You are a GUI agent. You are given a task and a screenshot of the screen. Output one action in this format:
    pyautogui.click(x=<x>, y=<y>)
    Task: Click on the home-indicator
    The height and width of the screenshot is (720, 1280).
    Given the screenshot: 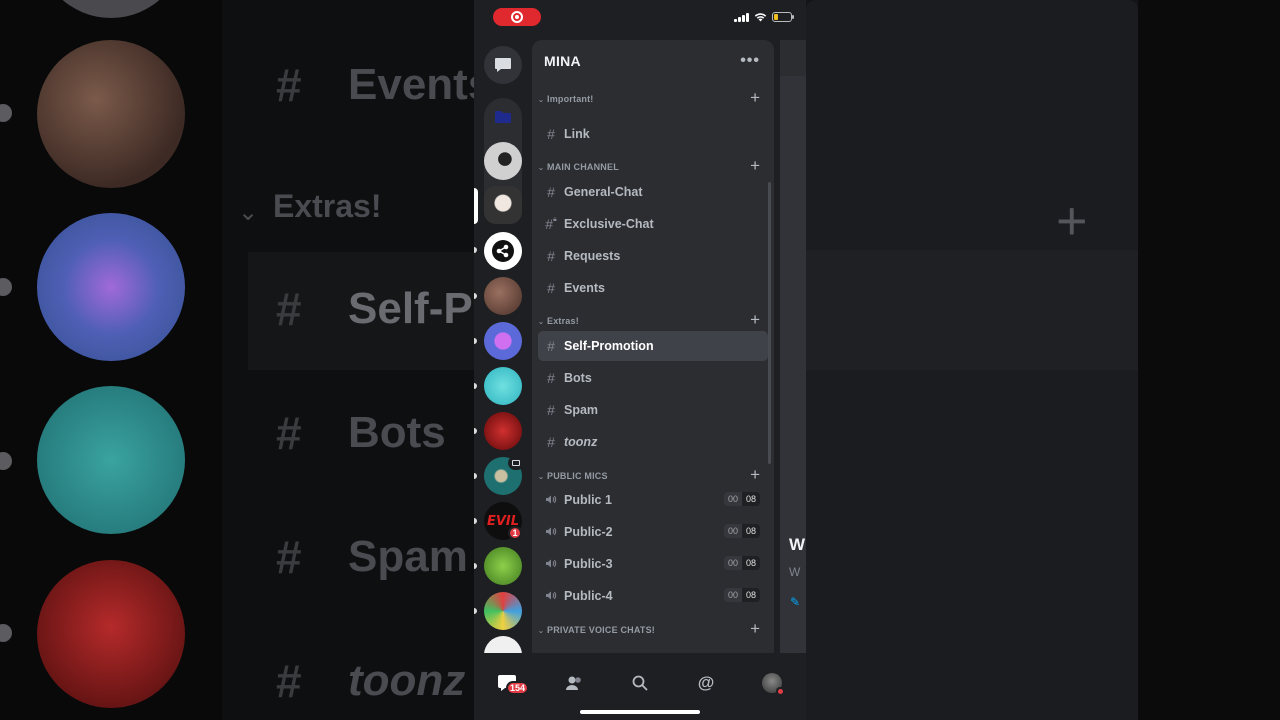 What is the action you would take?
    pyautogui.click(x=640, y=712)
    